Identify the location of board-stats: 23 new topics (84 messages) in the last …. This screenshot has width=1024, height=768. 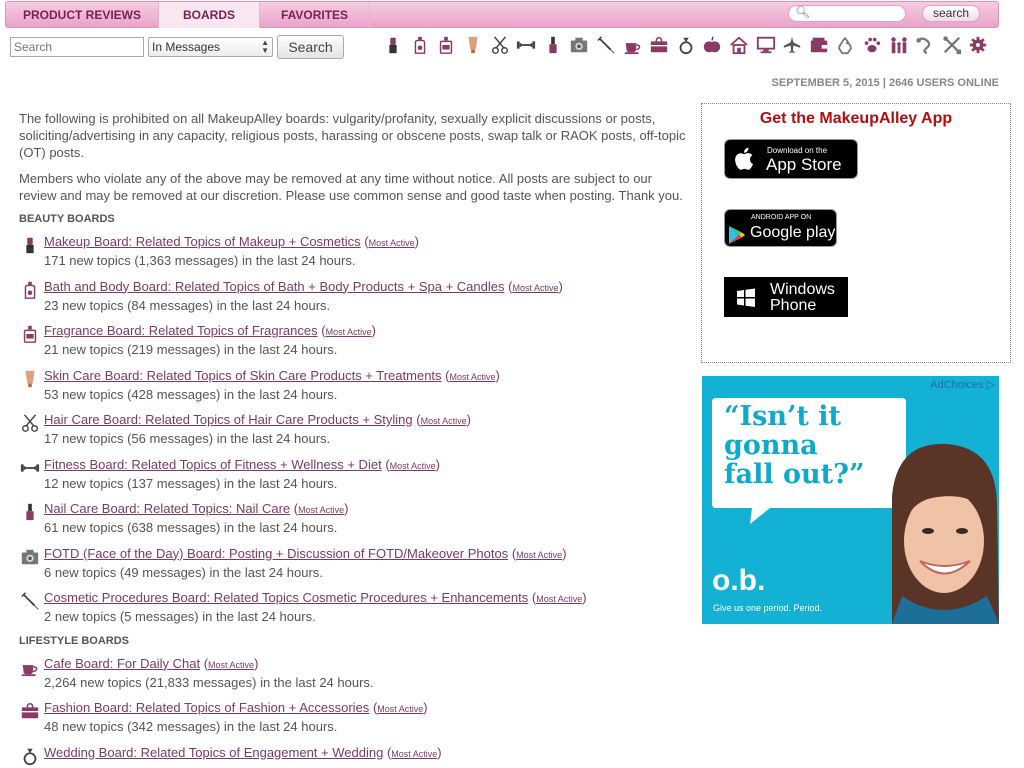
(187, 305).